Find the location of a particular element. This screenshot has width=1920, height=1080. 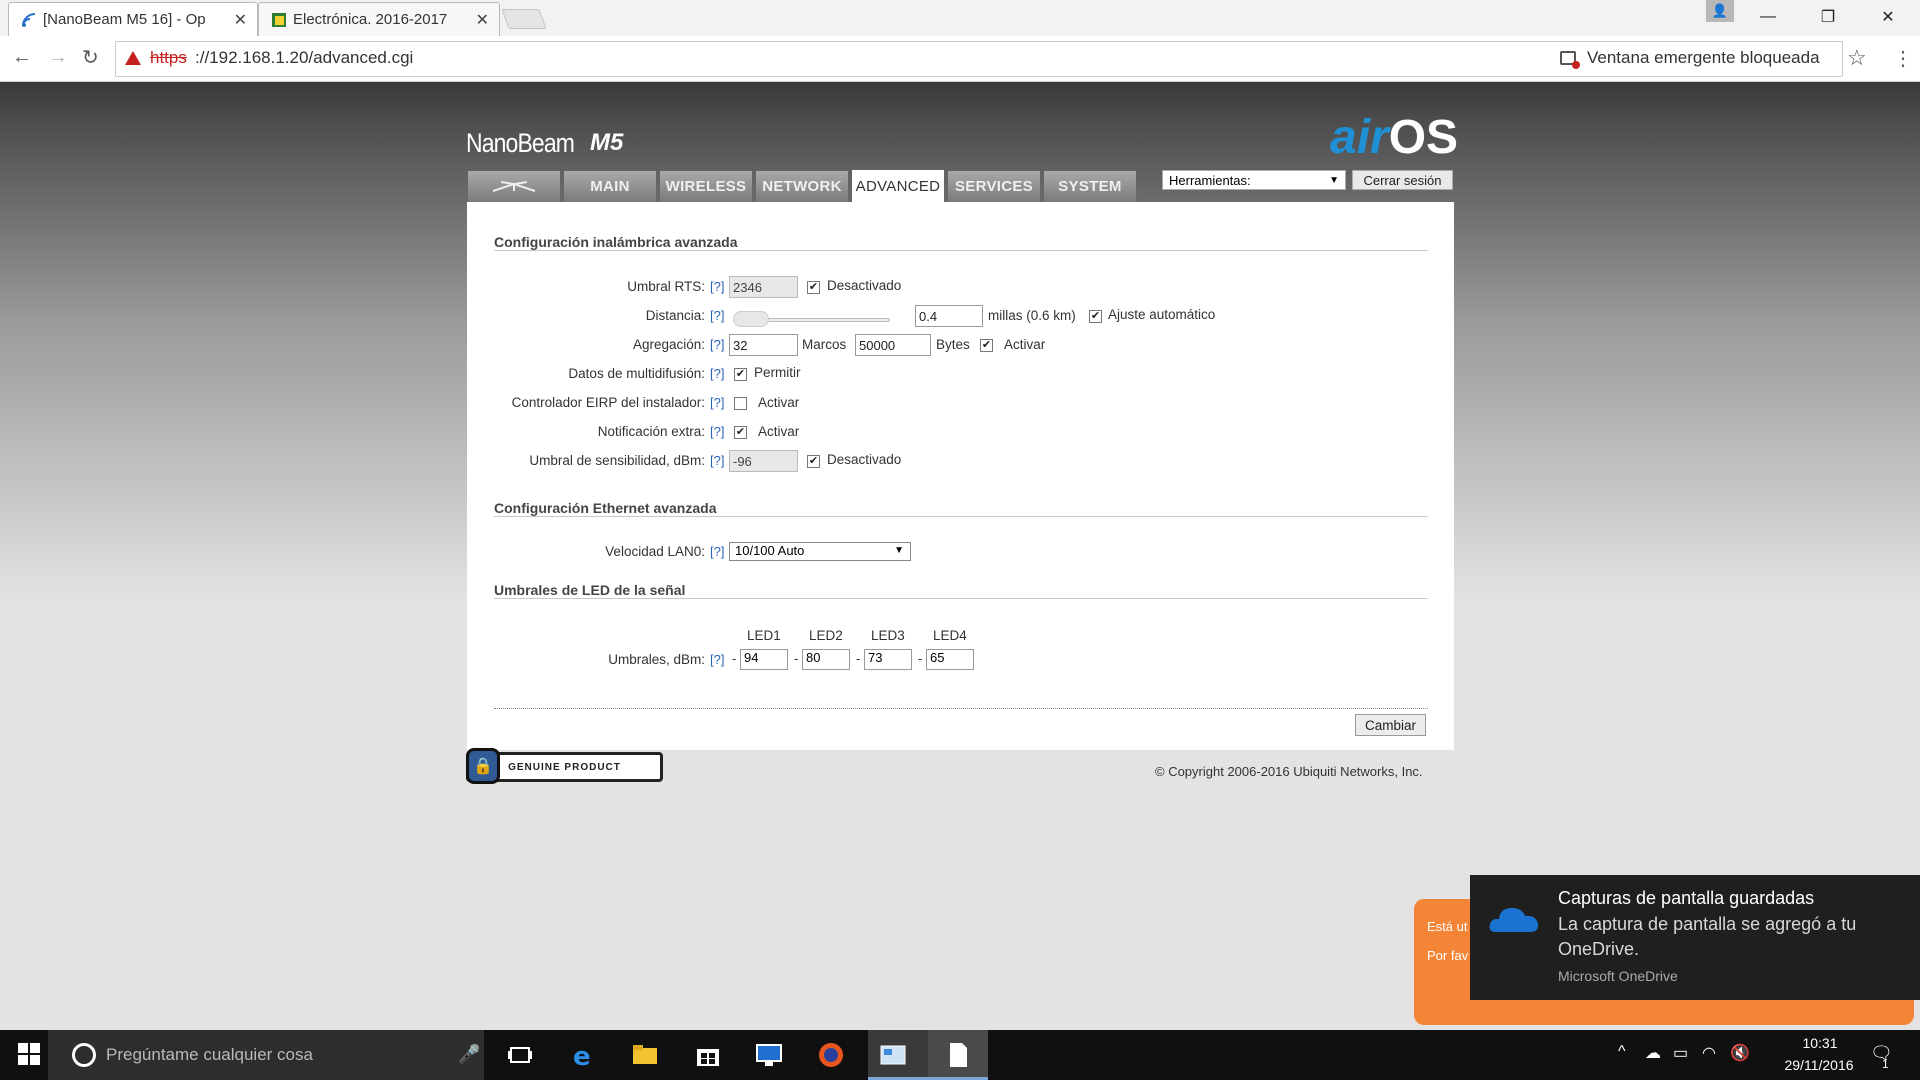

security-warning-icon is located at coordinates (133, 58).